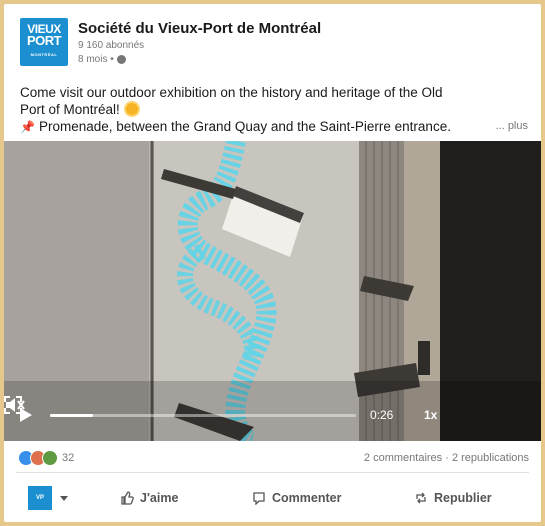 The image size is (545, 526). Describe the element at coordinates (307, 498) in the screenshot. I see `comment-label: Commenter` at that location.